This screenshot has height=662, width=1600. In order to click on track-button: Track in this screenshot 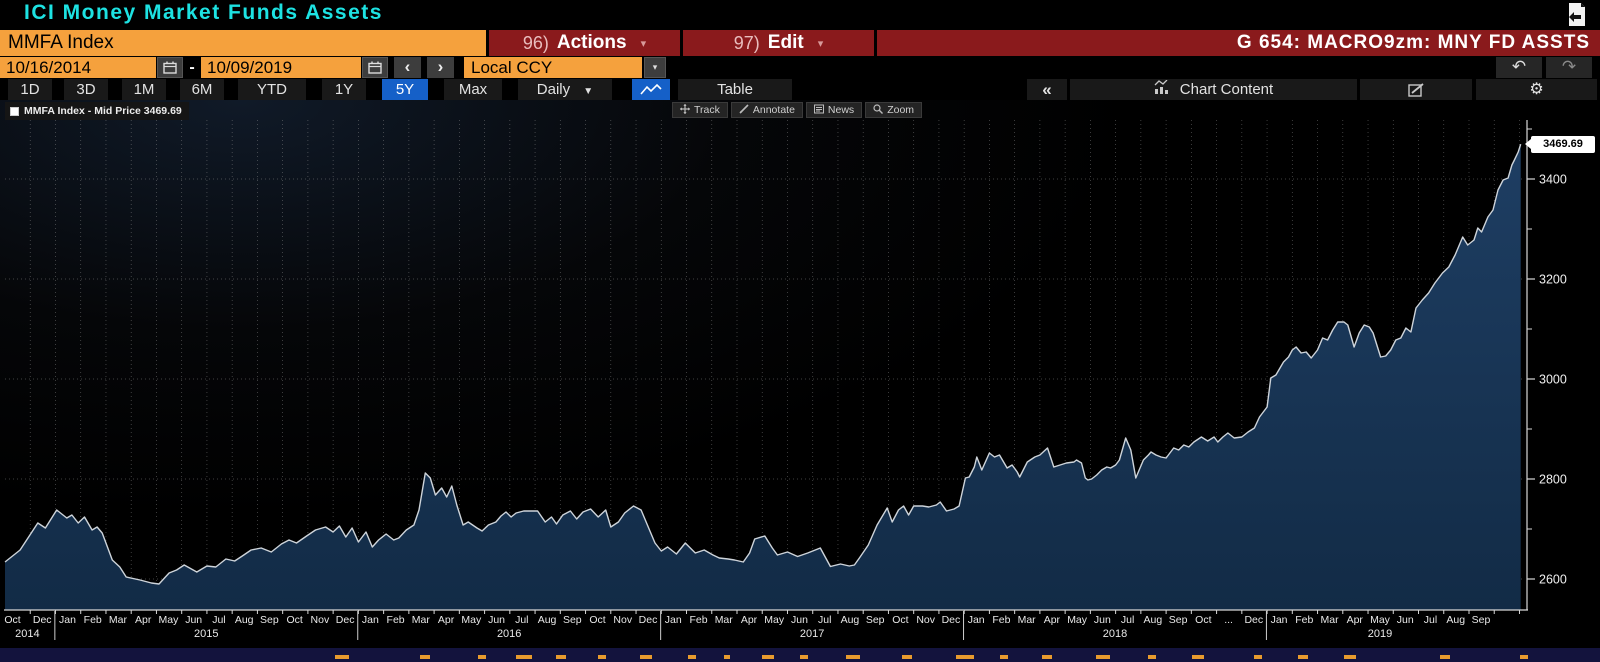, I will do `click(700, 110)`.